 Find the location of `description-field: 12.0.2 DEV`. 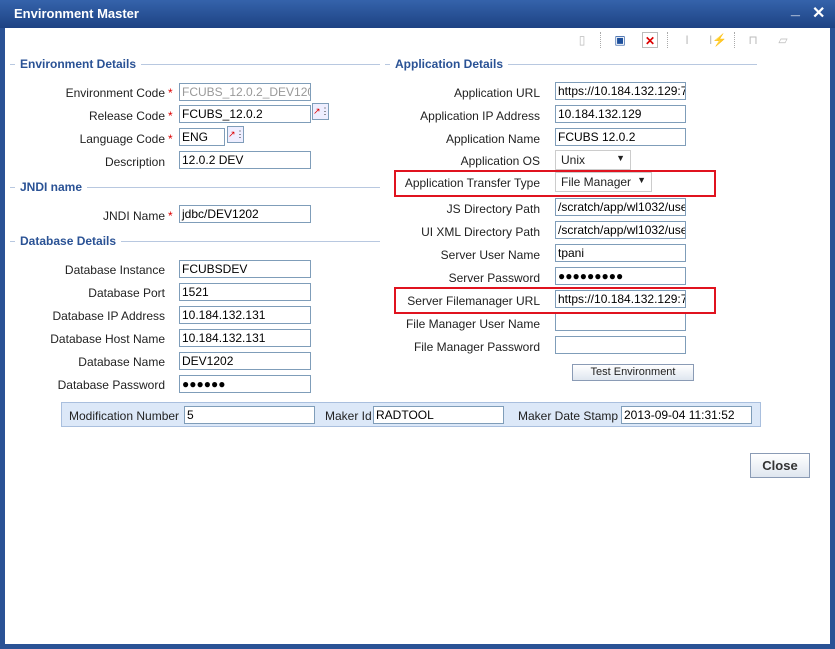

description-field: 12.0.2 DEV is located at coordinates (245, 160).